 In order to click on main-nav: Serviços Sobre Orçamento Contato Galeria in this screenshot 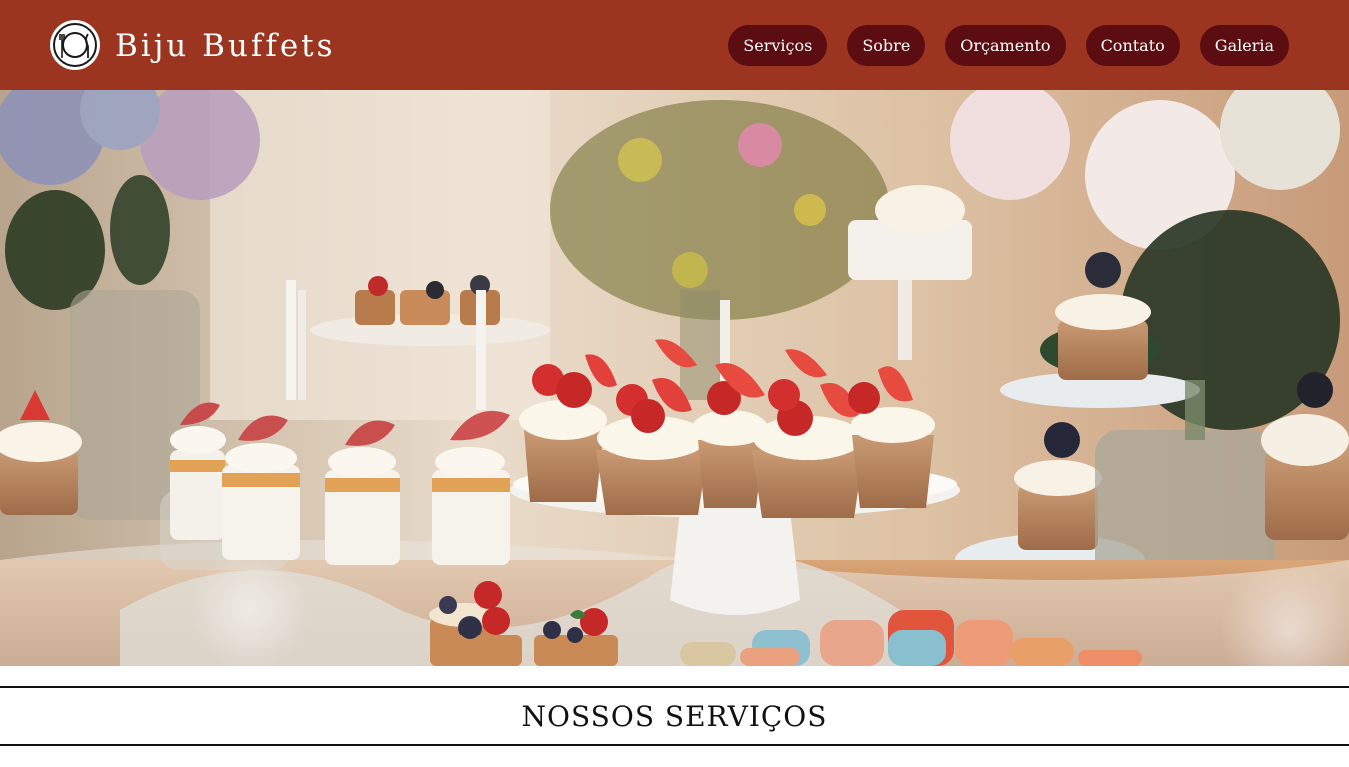, I will do `click(1008, 45)`.